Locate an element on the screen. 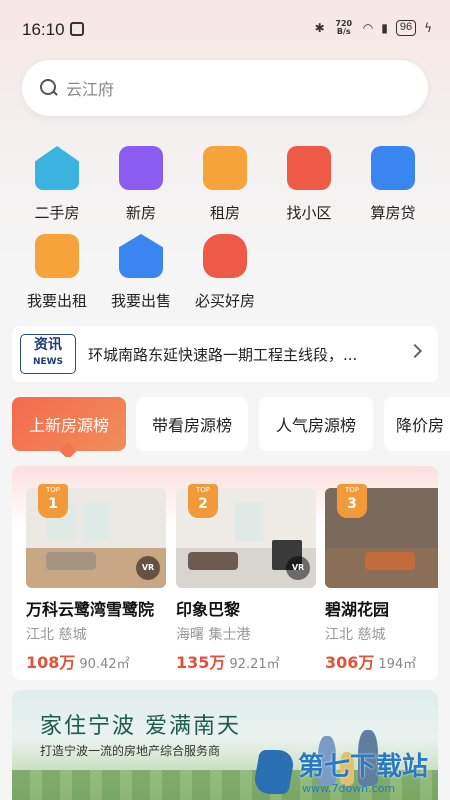 The width and height of the screenshot is (450, 800). notification-icon is located at coordinates (77, 29).